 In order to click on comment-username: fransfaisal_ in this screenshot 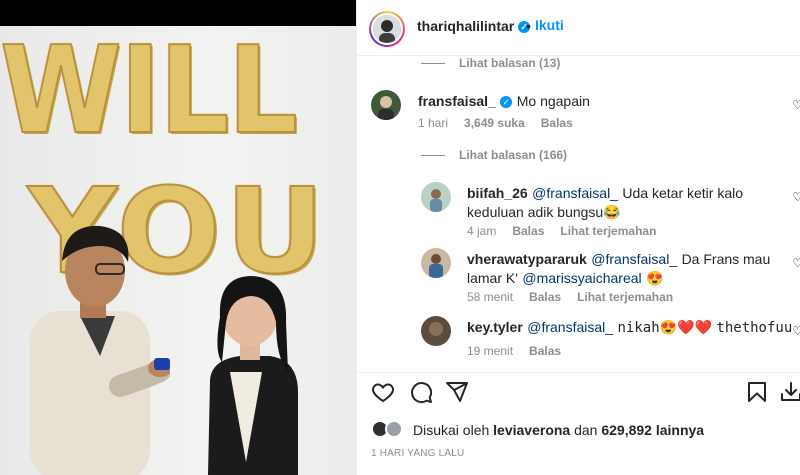, I will do `click(457, 101)`.